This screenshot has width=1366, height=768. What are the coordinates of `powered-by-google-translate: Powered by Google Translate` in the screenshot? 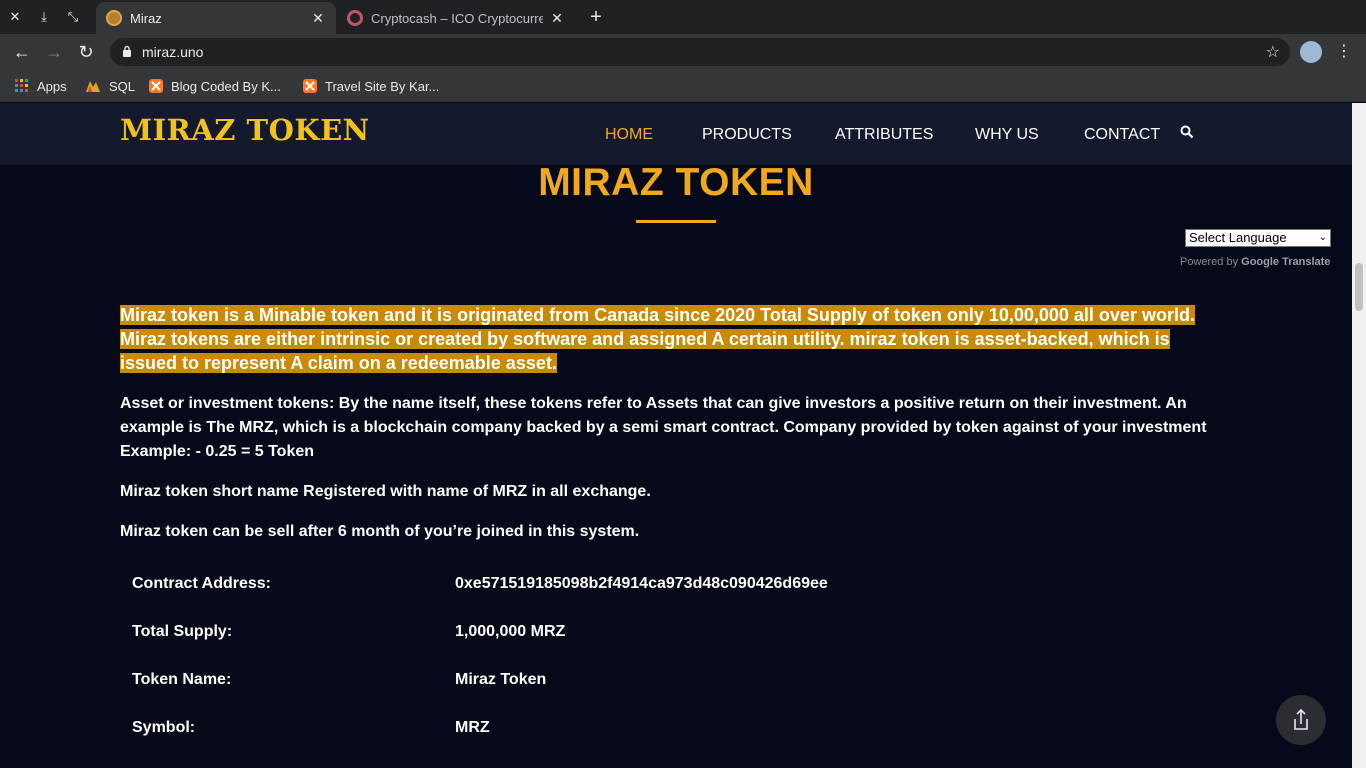 It's located at (1255, 262).